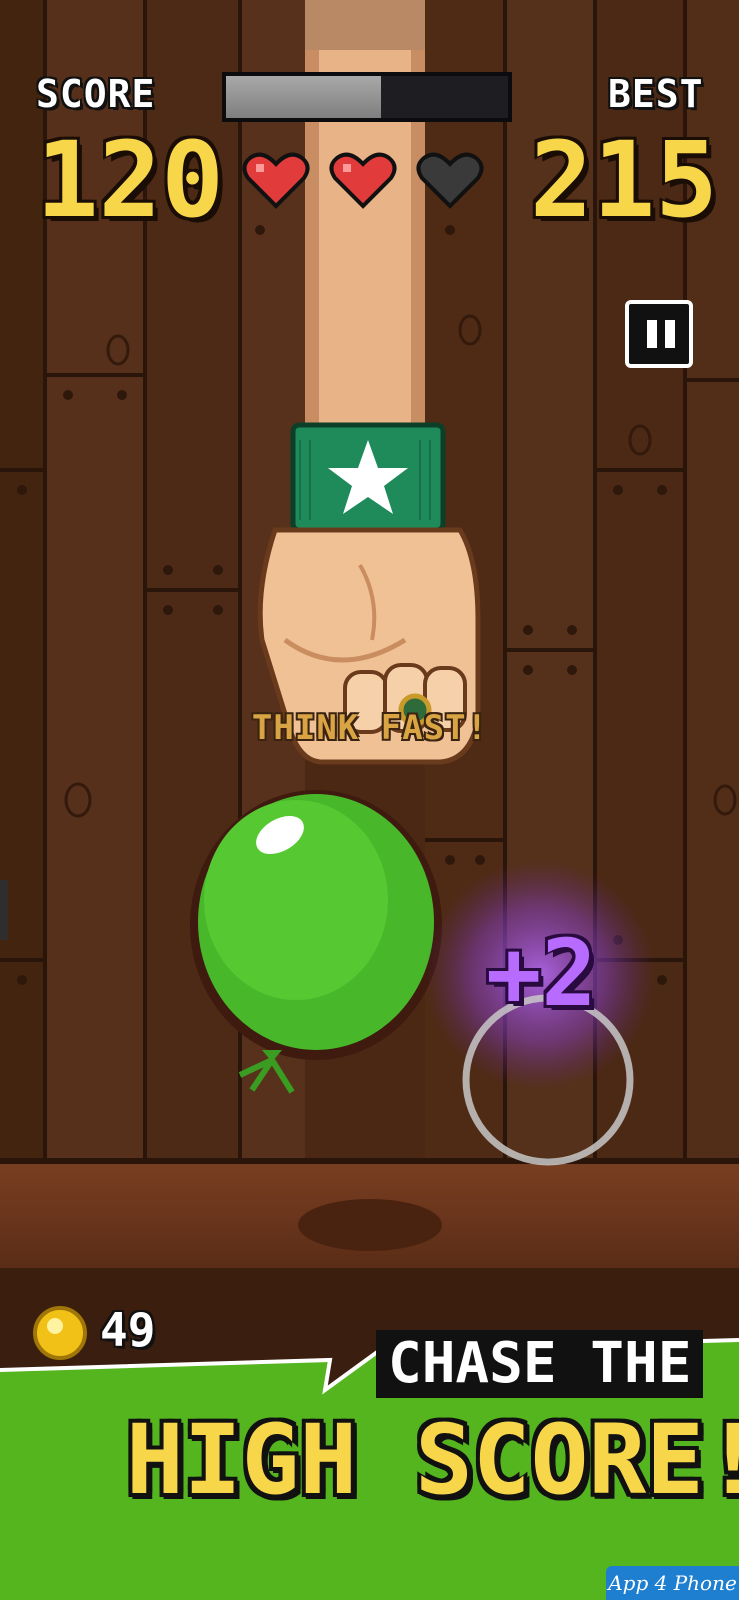 This screenshot has height=1600, width=739. What do you see at coordinates (370, 728) in the screenshot?
I see `think-fast-popup: THINK FAST!` at bounding box center [370, 728].